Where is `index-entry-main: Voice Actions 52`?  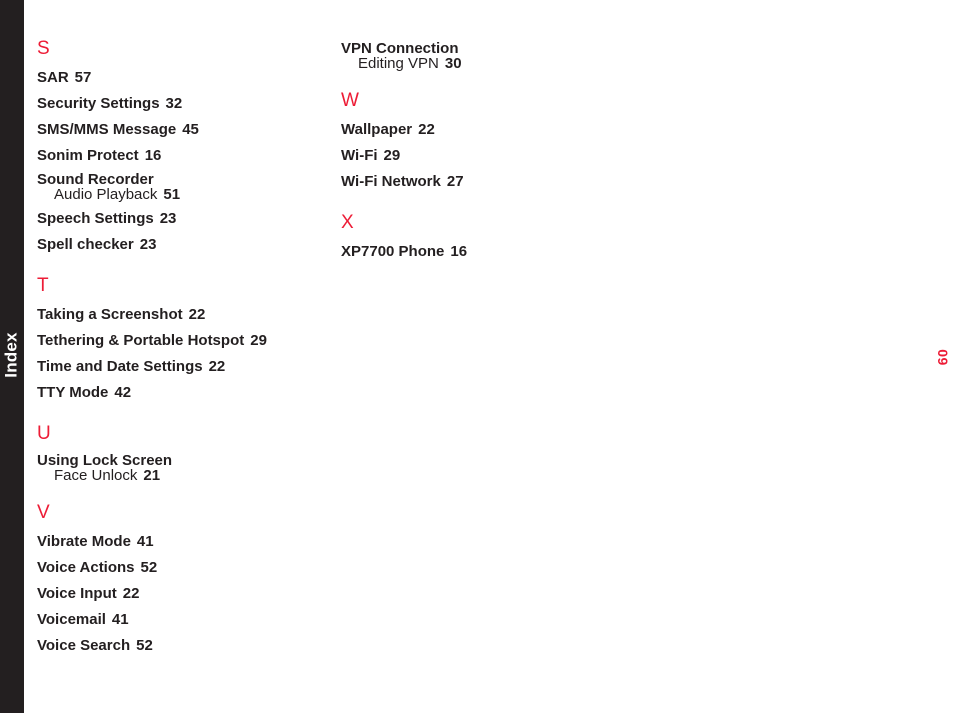 index-entry-main: Voice Actions 52 is located at coordinates (182, 568).